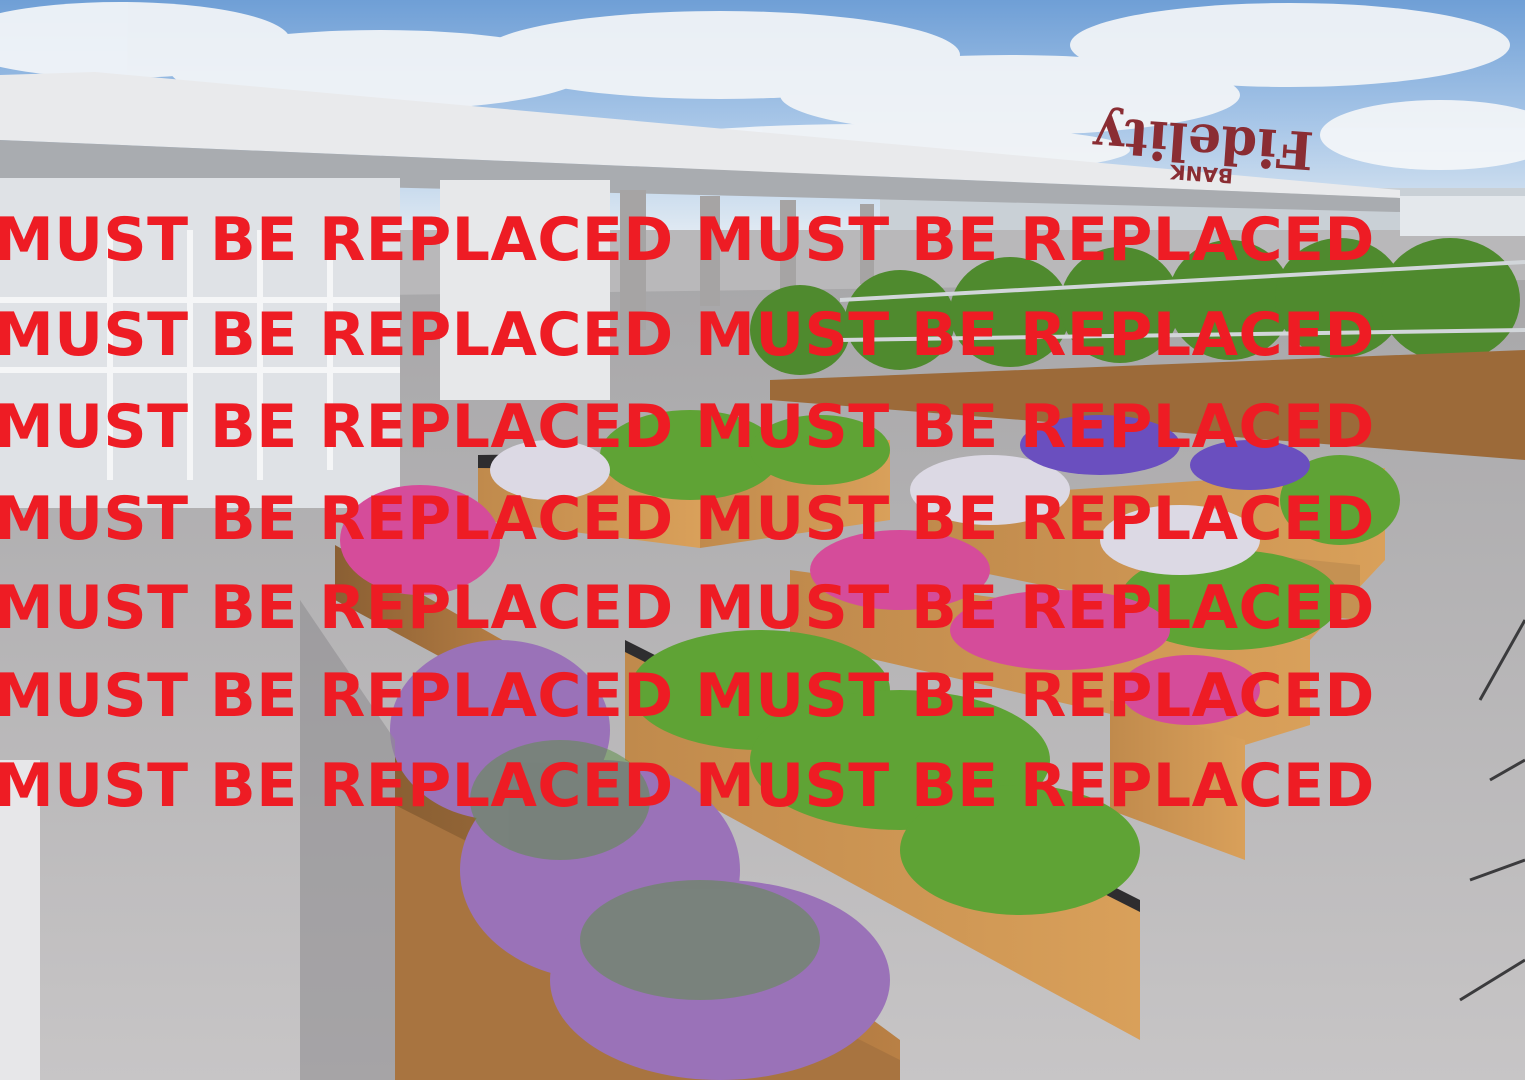 This screenshot has width=1525, height=1080. I want to click on glass-pavilion, so click(200, 343).